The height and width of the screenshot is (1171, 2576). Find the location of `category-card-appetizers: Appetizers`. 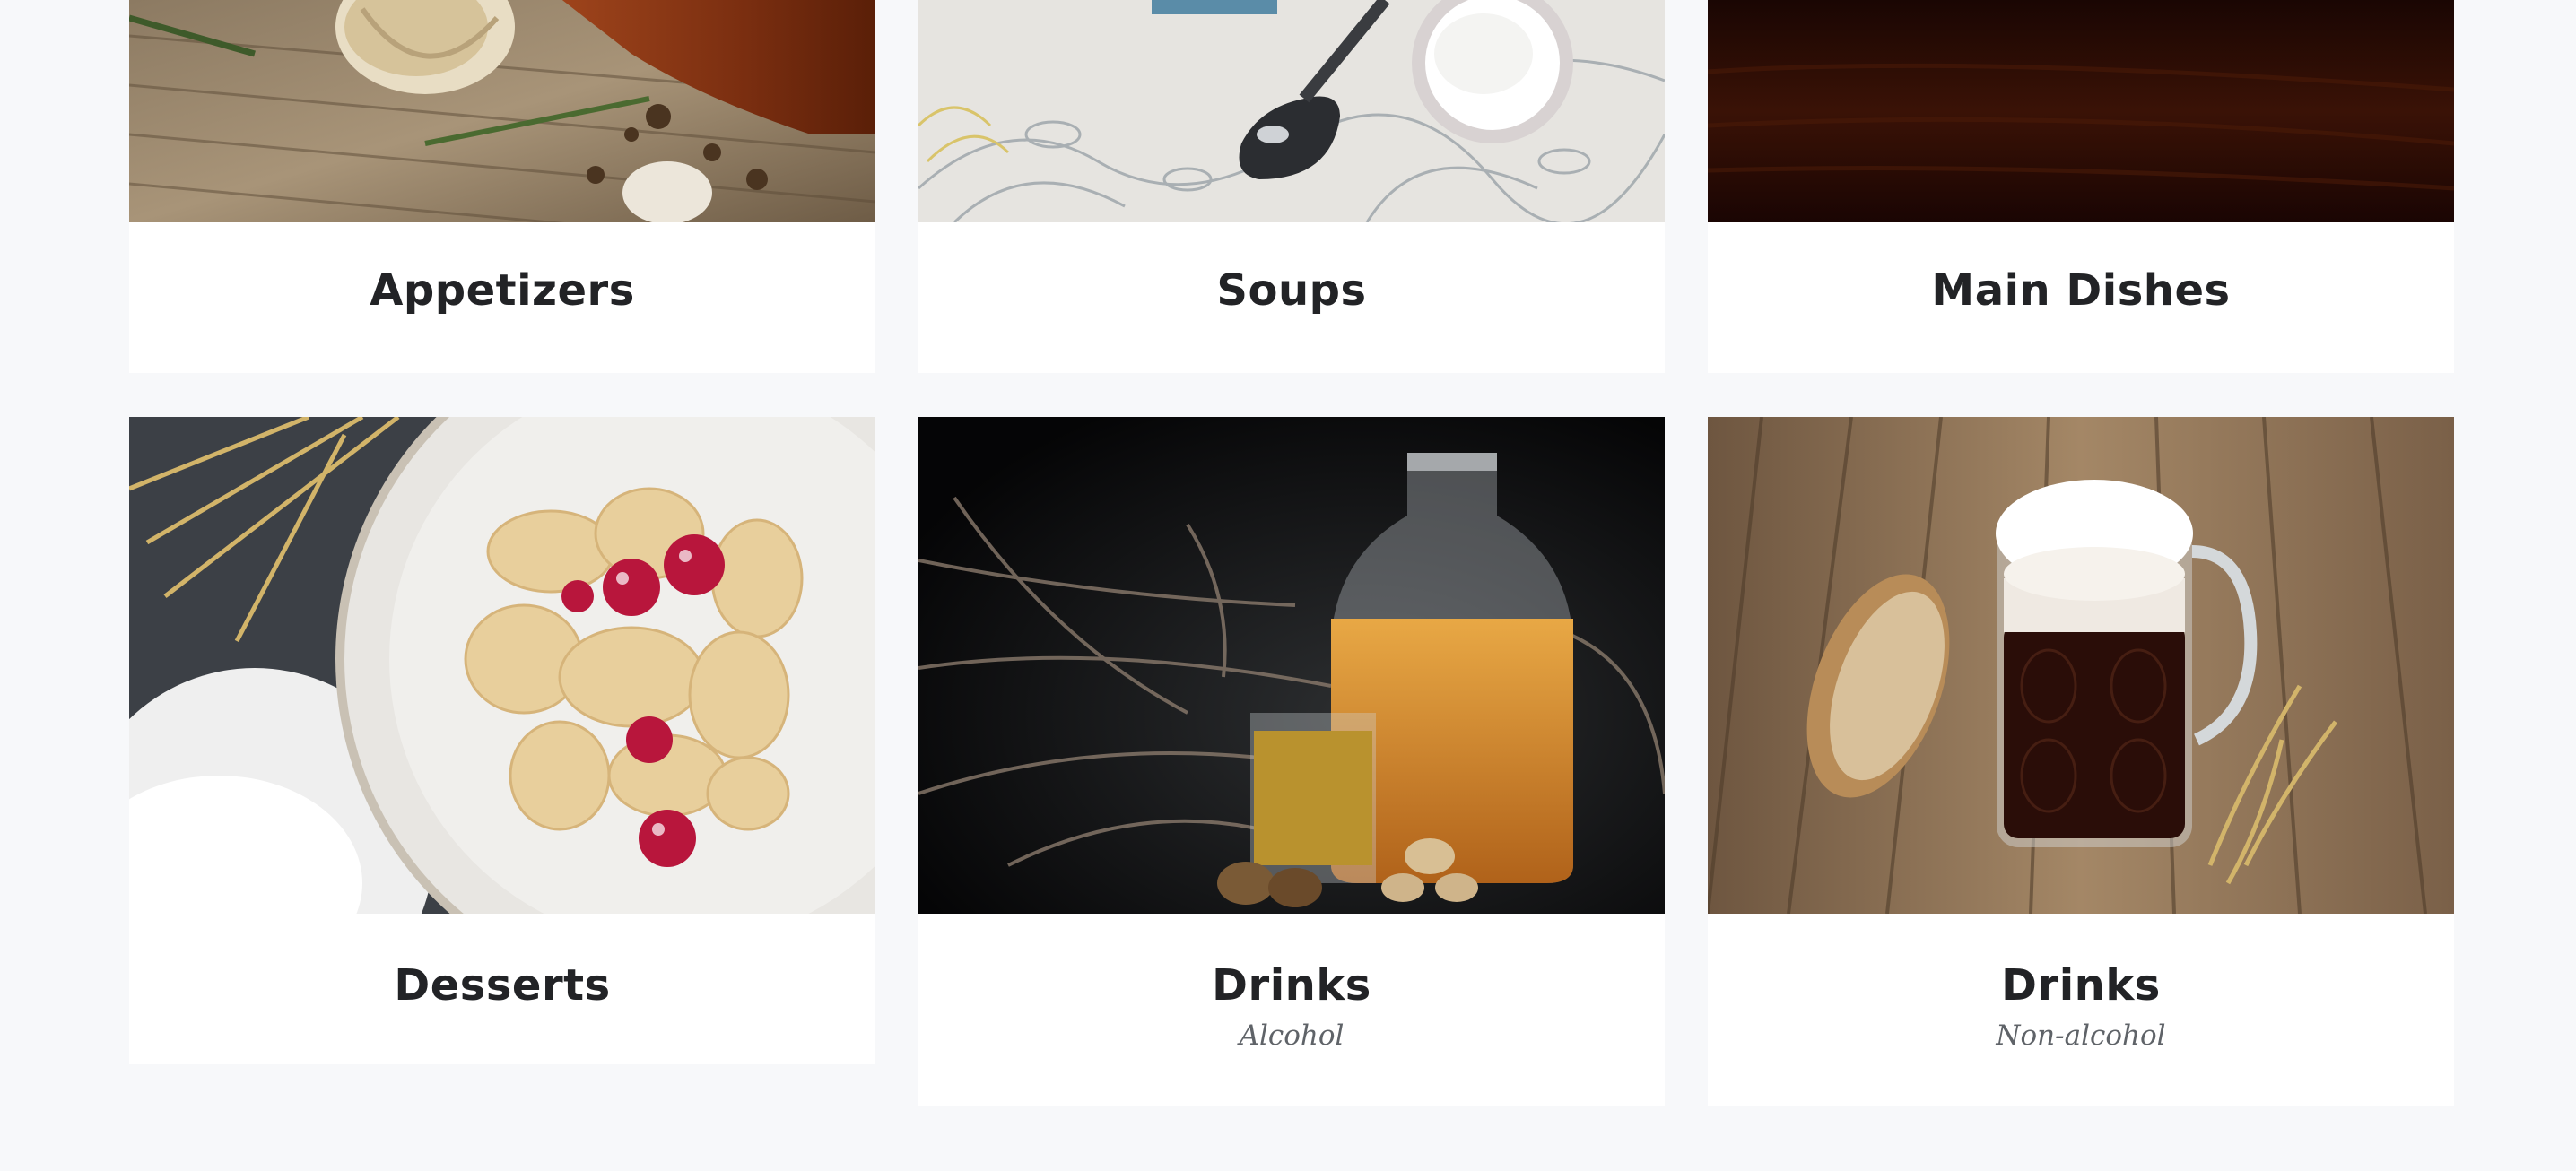

category-card-appetizers: Appetizers is located at coordinates (502, 186).